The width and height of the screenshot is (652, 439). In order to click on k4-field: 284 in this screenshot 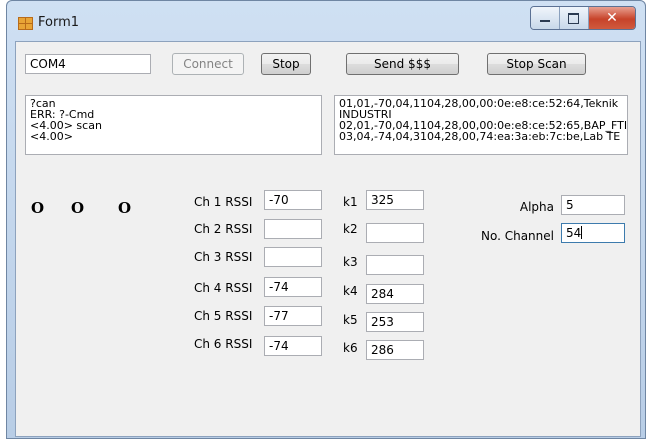, I will do `click(395, 294)`.